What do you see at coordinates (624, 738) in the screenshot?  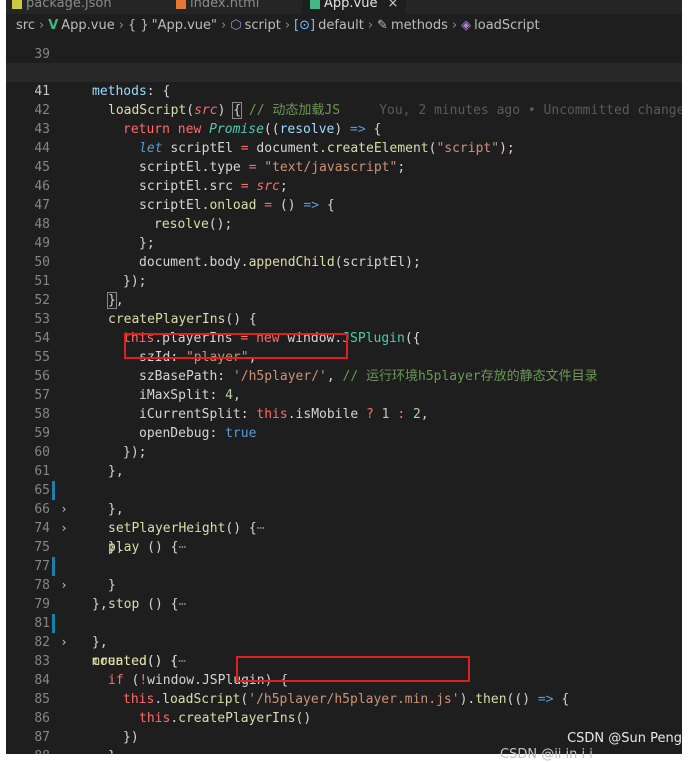 I see `watermark: CSDN @Sun Peng` at bounding box center [624, 738].